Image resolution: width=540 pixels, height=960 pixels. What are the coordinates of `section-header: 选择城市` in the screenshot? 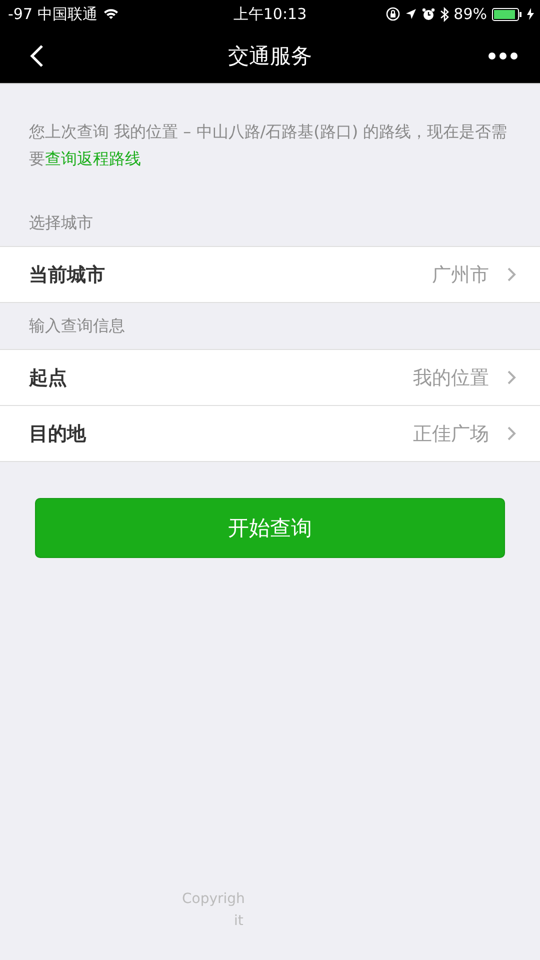 It's located at (61, 223).